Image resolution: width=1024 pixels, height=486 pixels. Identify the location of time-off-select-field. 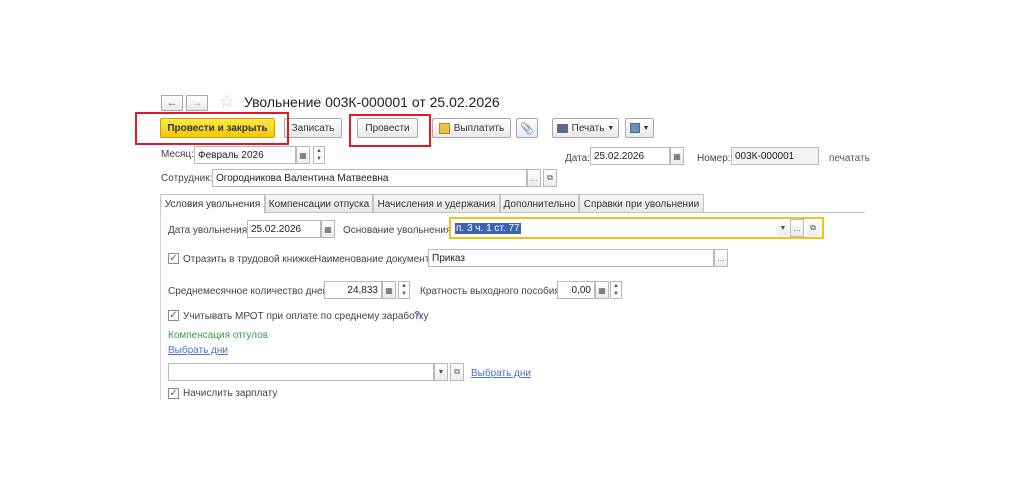
(301, 372).